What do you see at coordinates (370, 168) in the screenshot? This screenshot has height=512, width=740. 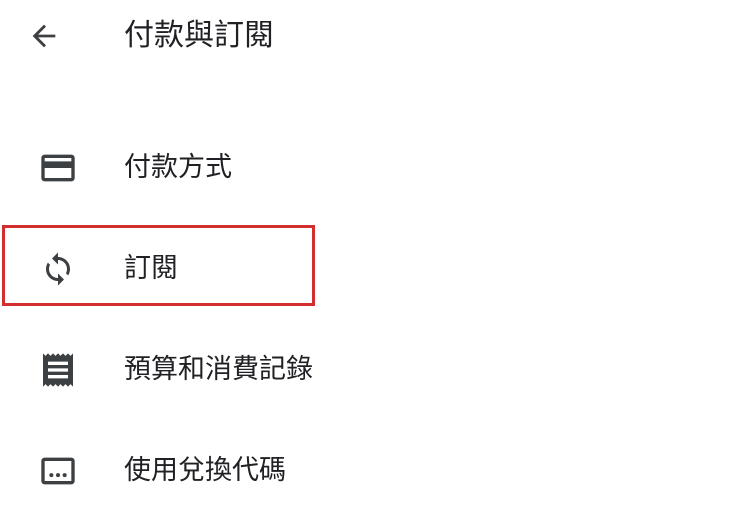 I see `menu-item-payment-methods: 付款方式` at bounding box center [370, 168].